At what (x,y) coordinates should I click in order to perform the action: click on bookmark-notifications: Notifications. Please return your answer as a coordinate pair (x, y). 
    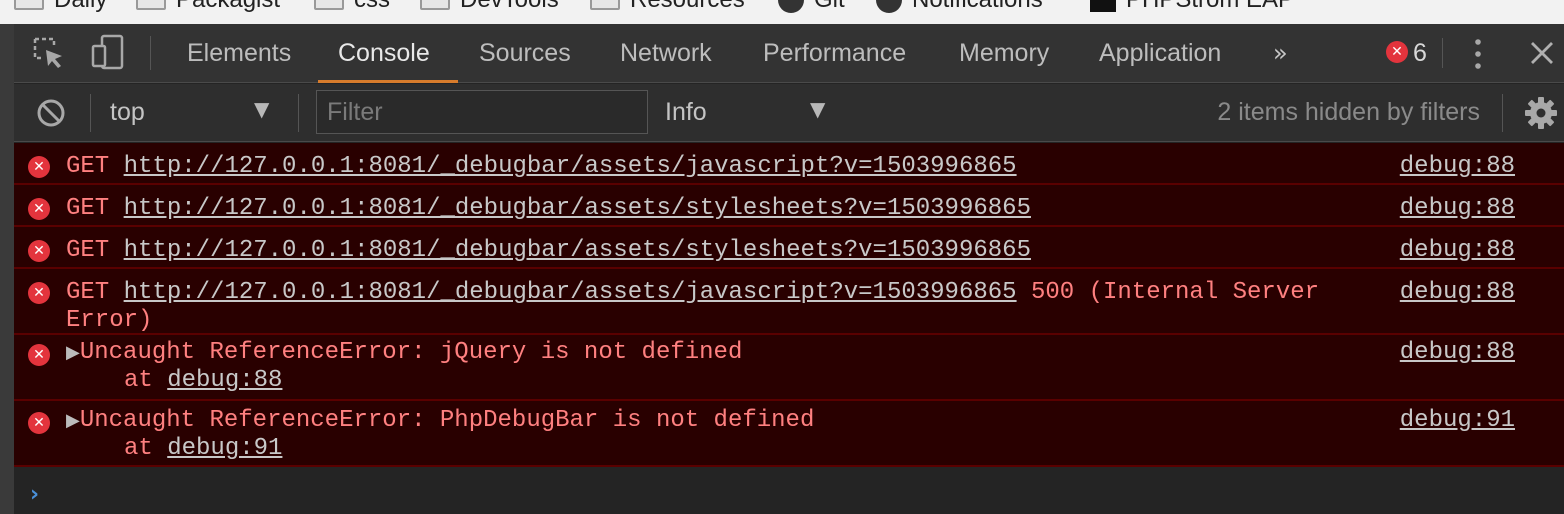
    Looking at the image, I should click on (959, 7).